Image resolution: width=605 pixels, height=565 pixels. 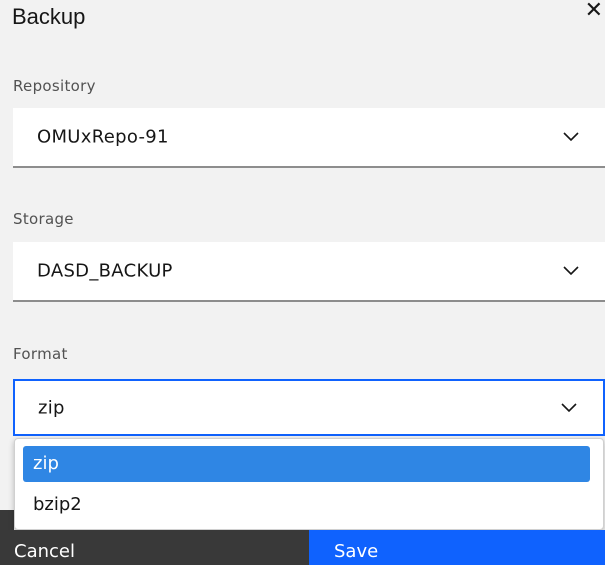 I want to click on storage-label: Storage, so click(x=43, y=219).